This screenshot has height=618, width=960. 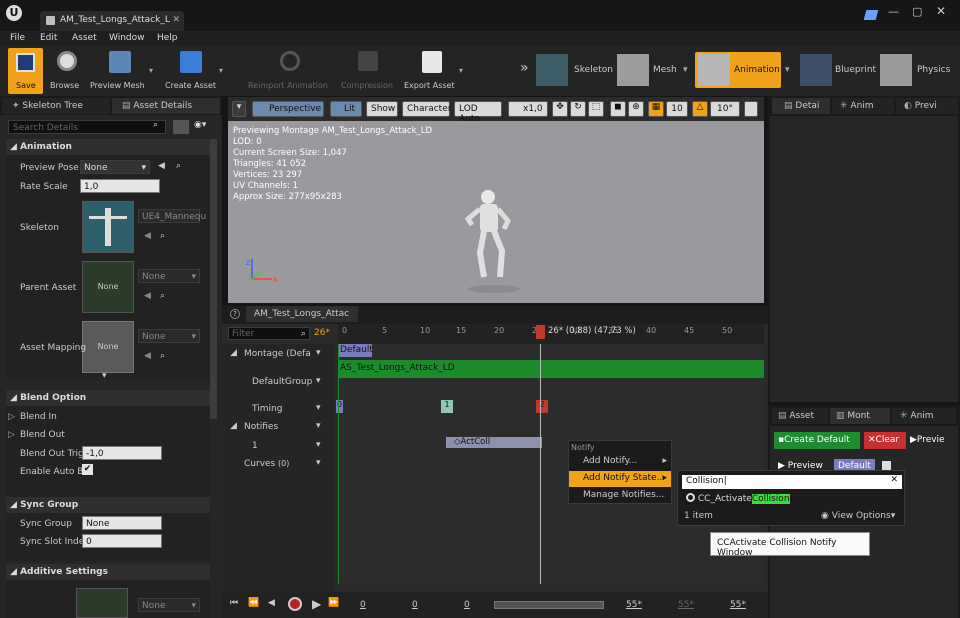 What do you see at coordinates (295, 604) in the screenshot?
I see `record-icon` at bounding box center [295, 604].